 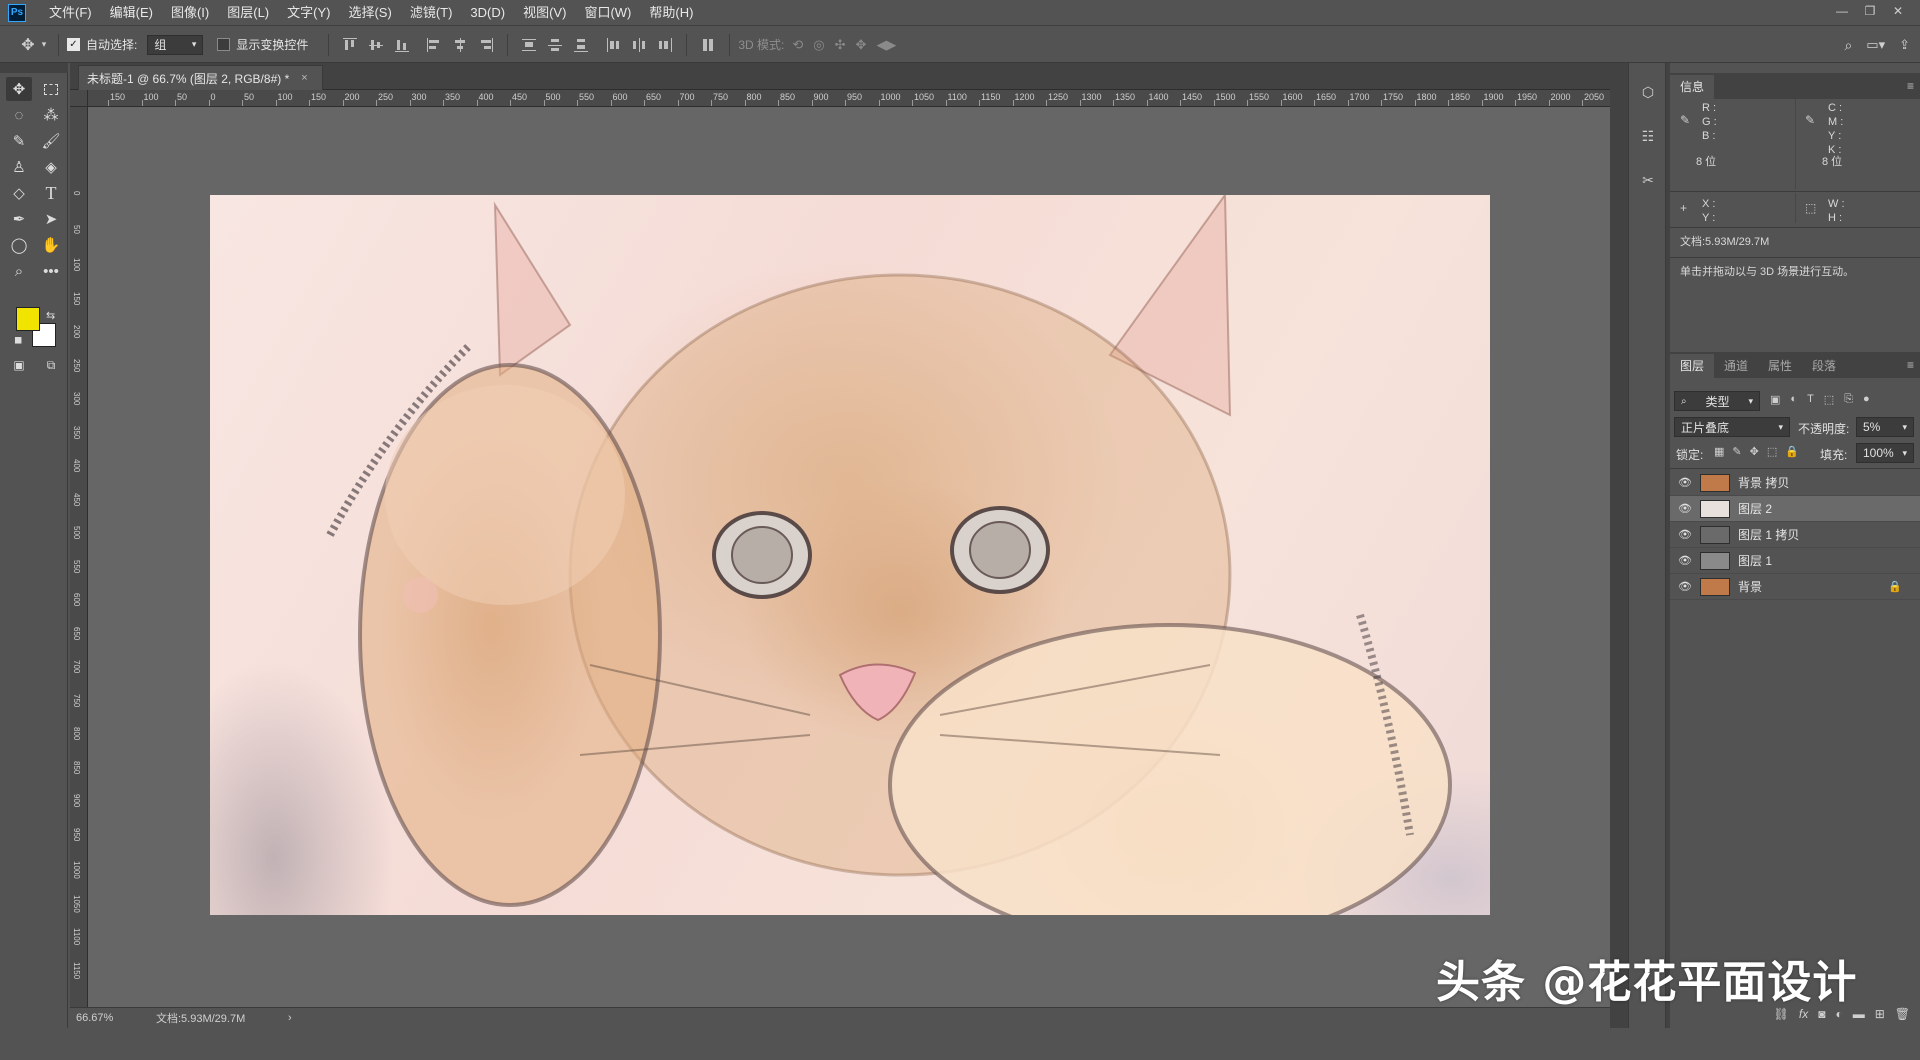 I want to click on fill-input: 100% ▾, so click(x=1885, y=453).